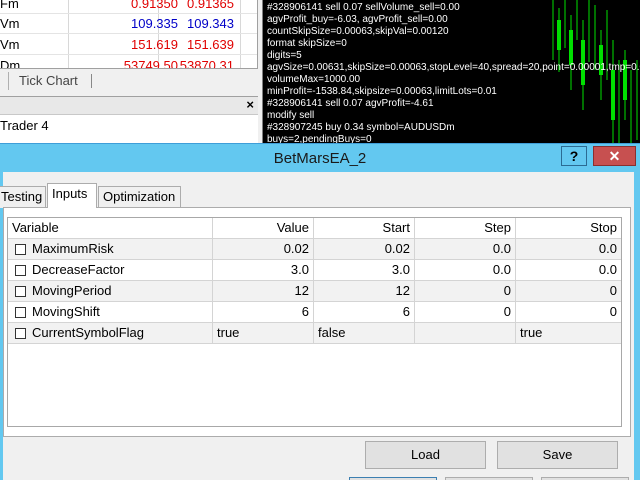 Image resolution: width=640 pixels, height=480 pixels. I want to click on quote-bid: 109.335, so click(154, 23).